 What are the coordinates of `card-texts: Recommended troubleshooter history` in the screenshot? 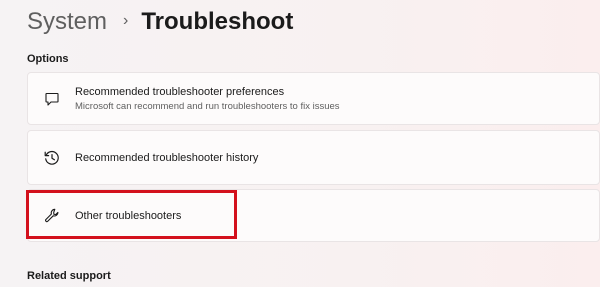 It's located at (166, 158).